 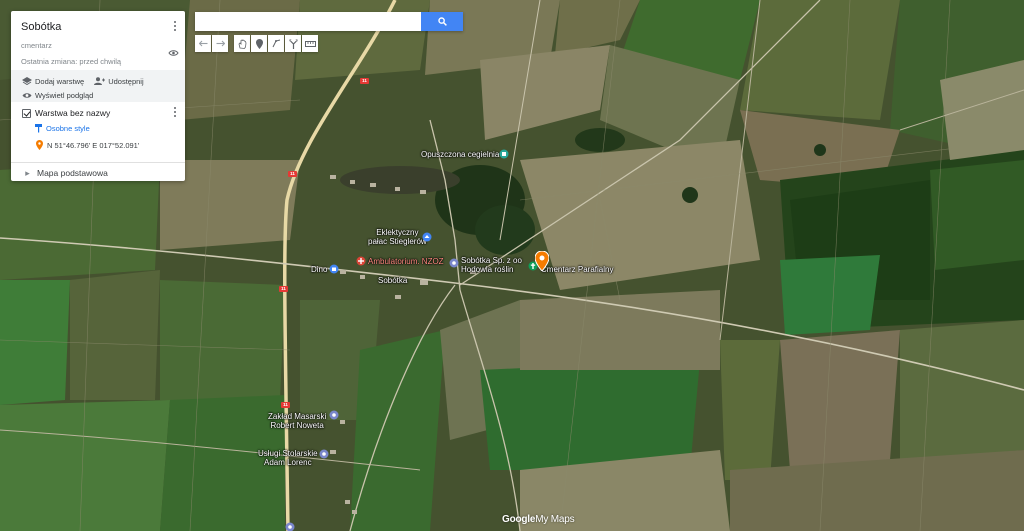 I want to click on pan-button, so click(x=242, y=43).